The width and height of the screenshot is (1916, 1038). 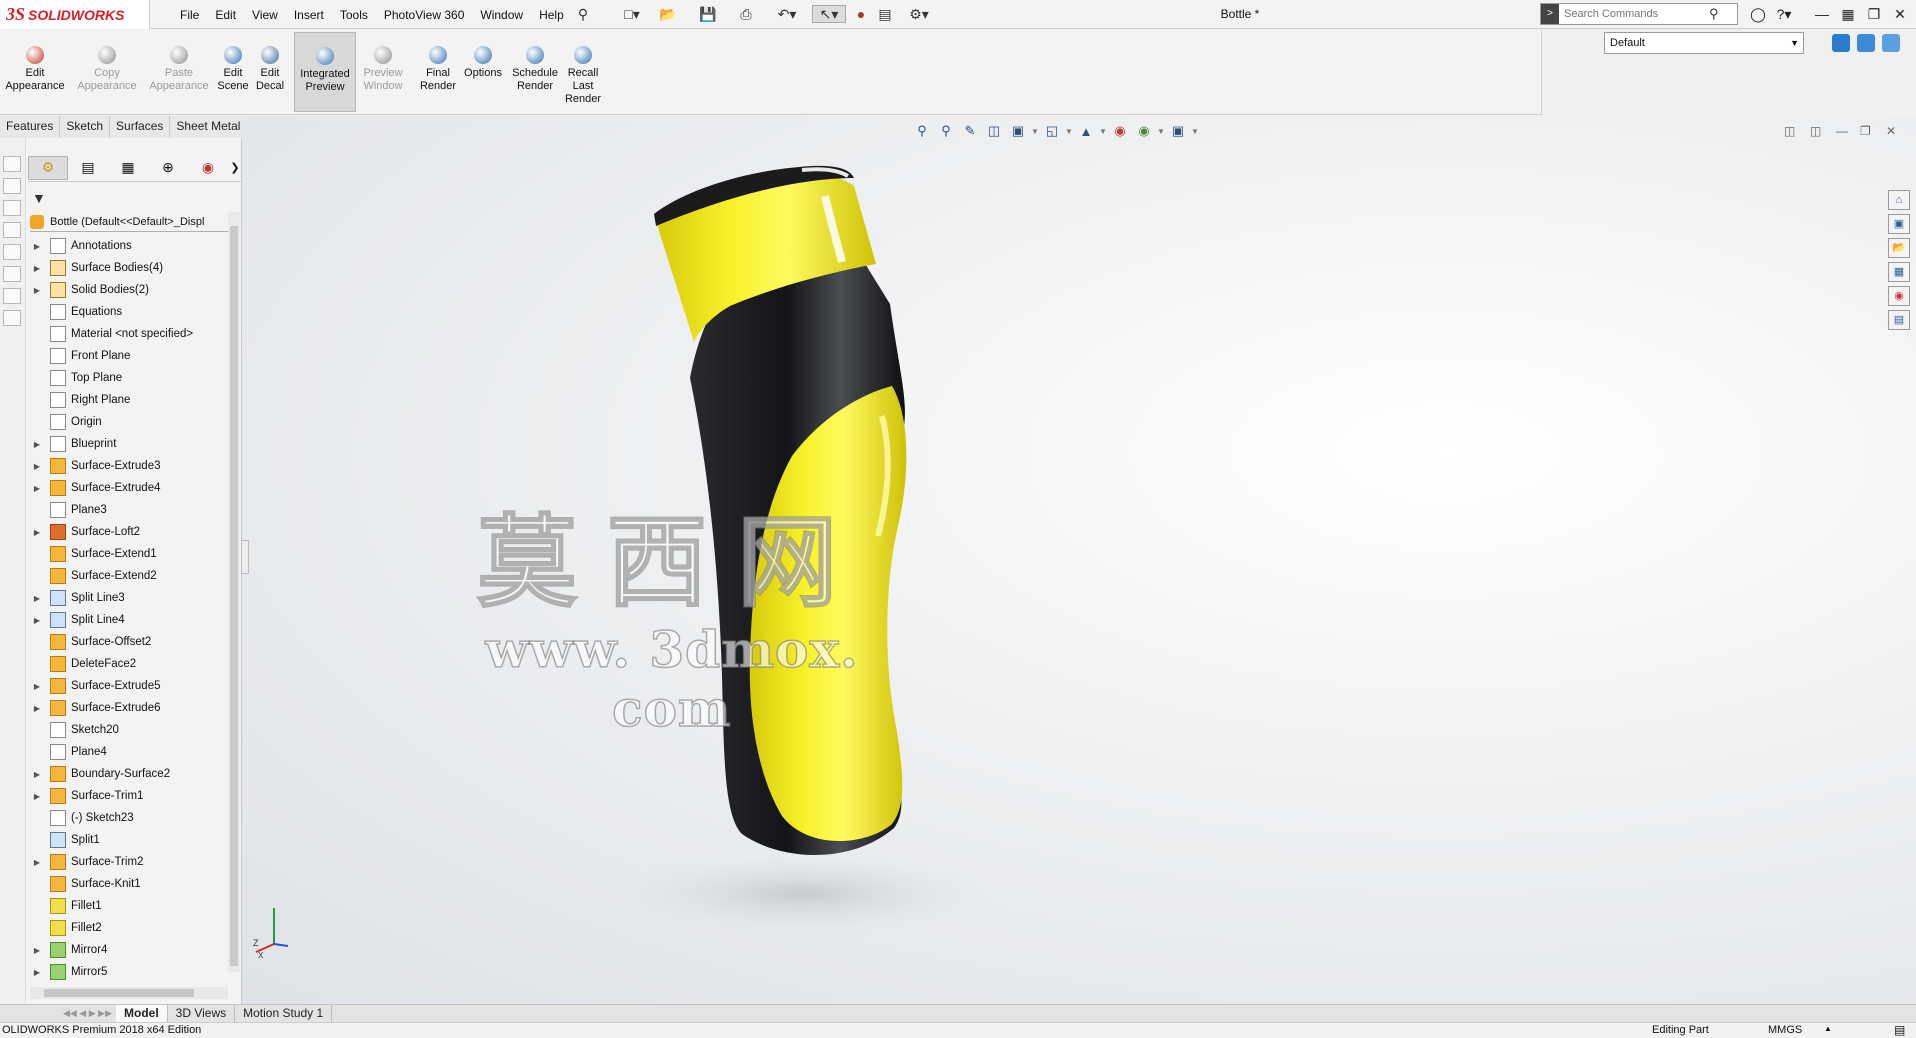 I want to click on chevron-right-icon: ❯, so click(x=235, y=168).